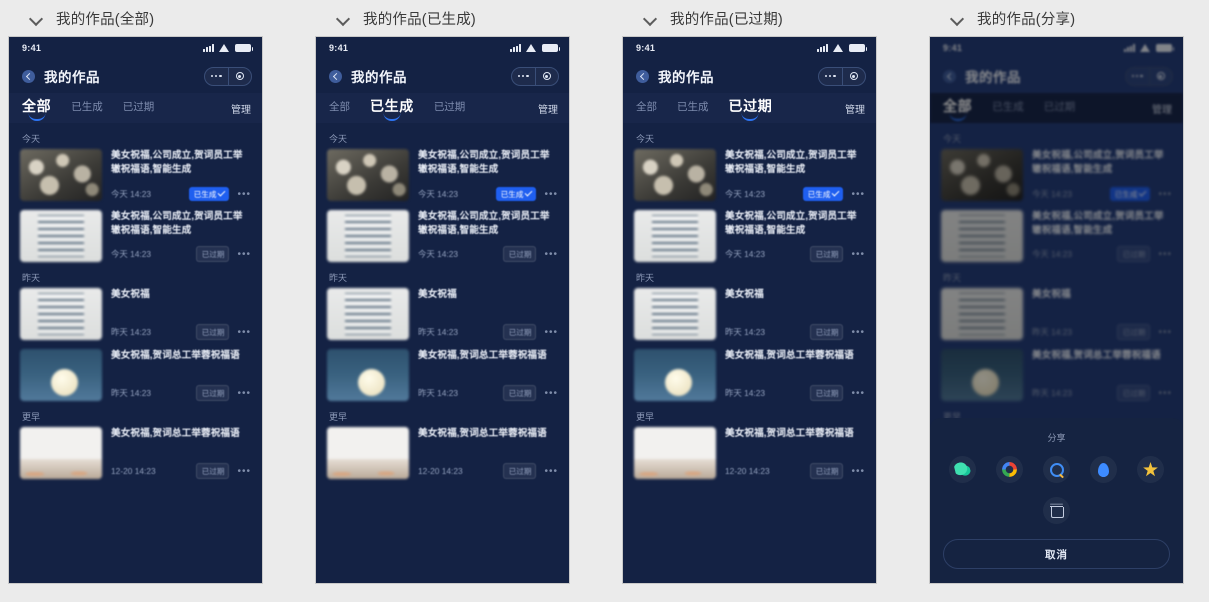  What do you see at coordinates (181, 393) in the screenshot?
I see `item-meta: 昨天 14:23 已过期 •••` at bounding box center [181, 393].